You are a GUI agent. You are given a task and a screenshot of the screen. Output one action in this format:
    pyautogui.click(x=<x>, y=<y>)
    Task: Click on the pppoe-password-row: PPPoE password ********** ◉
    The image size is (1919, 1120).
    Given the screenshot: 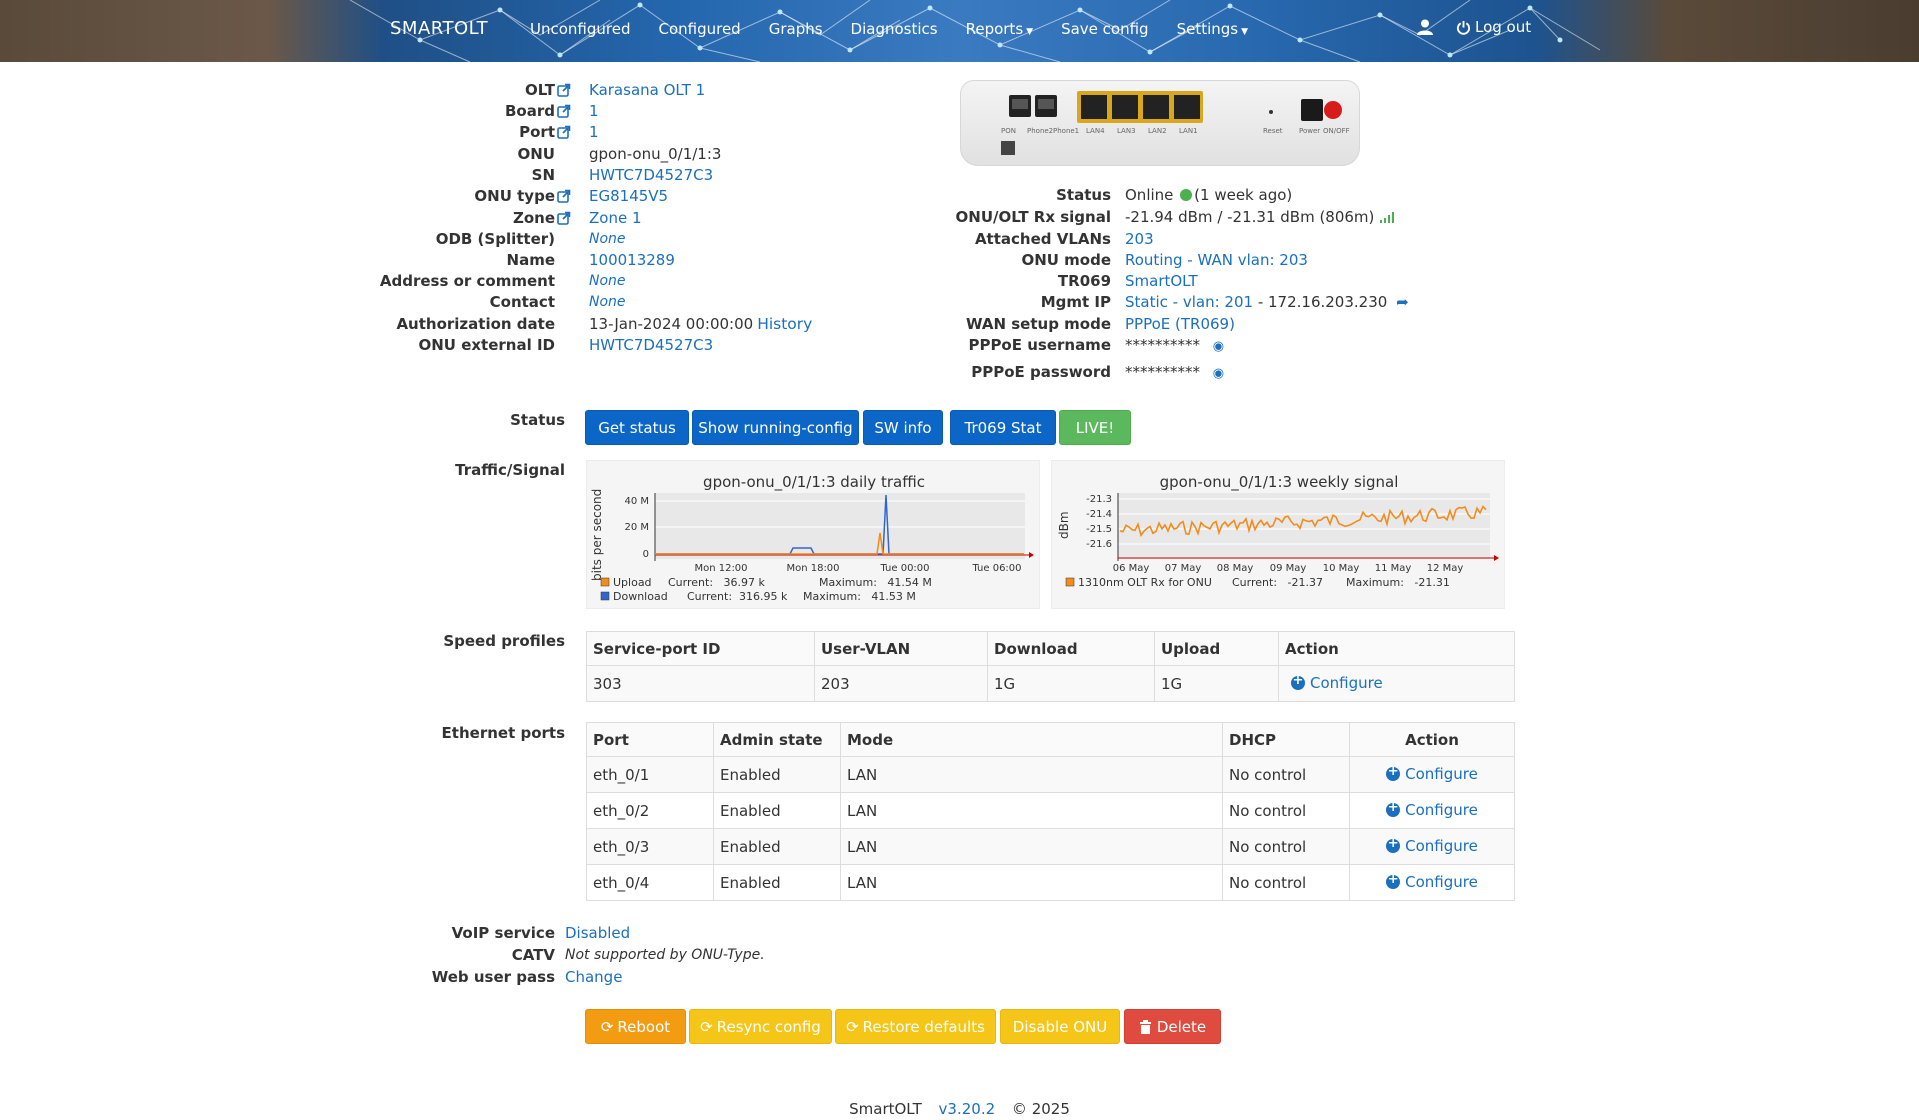 What is the action you would take?
    pyautogui.click(x=1057, y=371)
    